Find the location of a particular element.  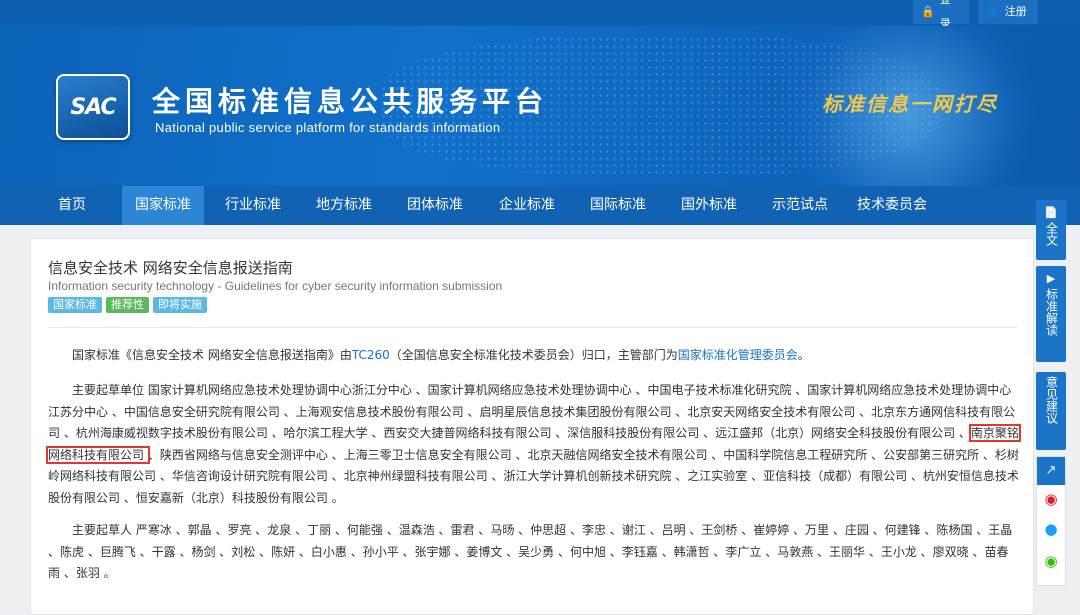

document-icon: 📄 is located at coordinates (1051, 212).